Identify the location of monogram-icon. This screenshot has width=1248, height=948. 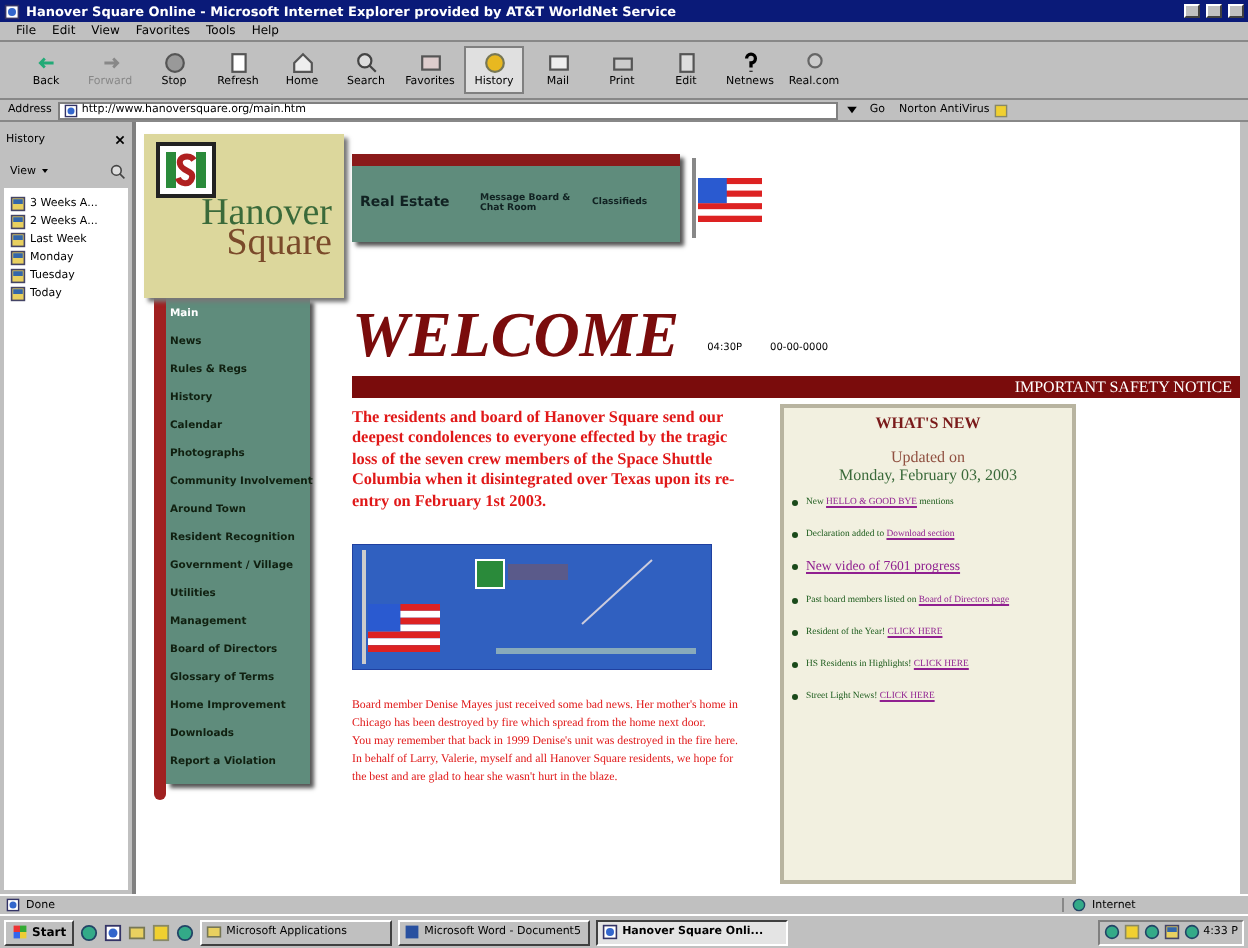
(186, 170).